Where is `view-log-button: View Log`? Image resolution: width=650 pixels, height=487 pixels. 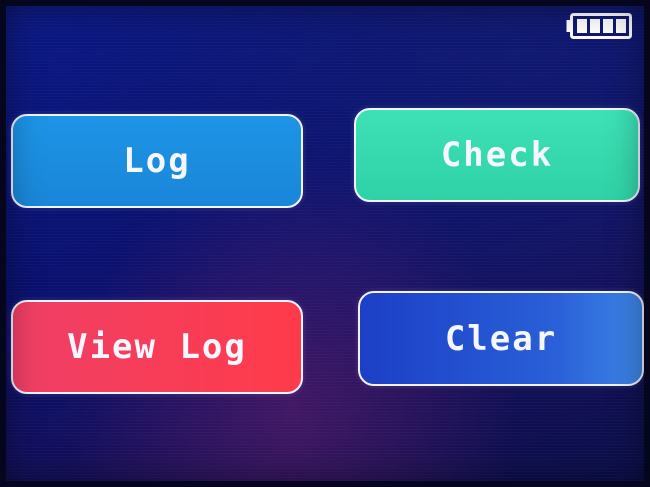
view-log-button: View Log is located at coordinates (157, 347).